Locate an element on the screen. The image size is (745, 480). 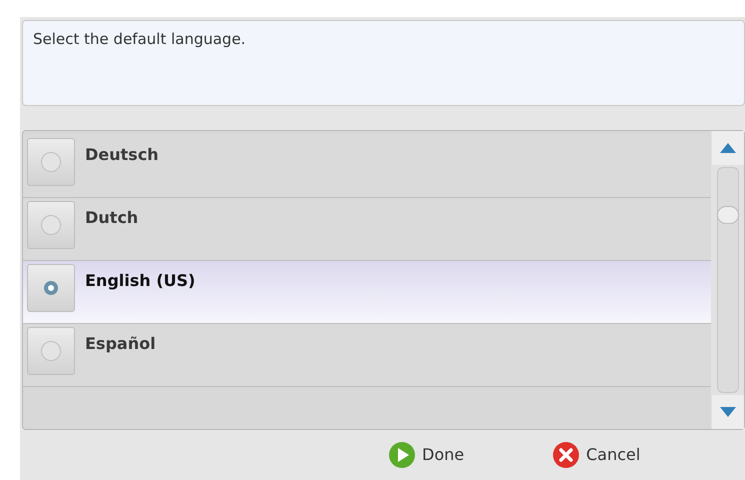
scroll-thumb is located at coordinates (727, 215).